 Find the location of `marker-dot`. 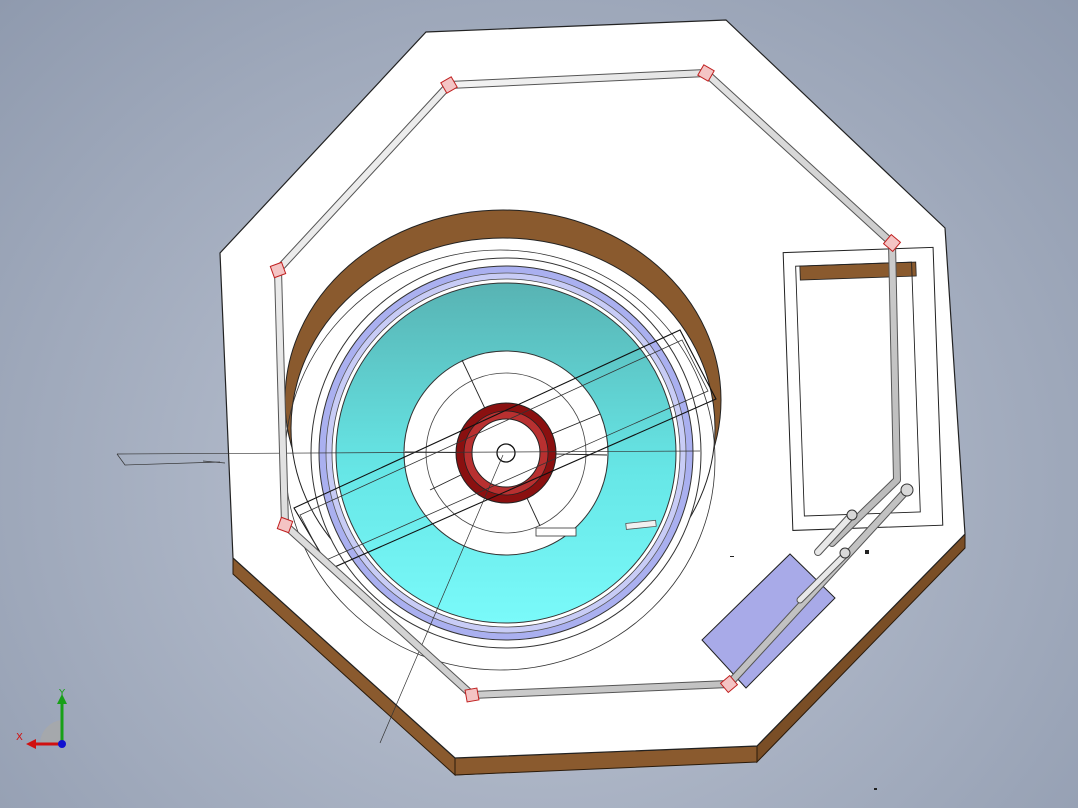

marker-dot is located at coordinates (867, 552).